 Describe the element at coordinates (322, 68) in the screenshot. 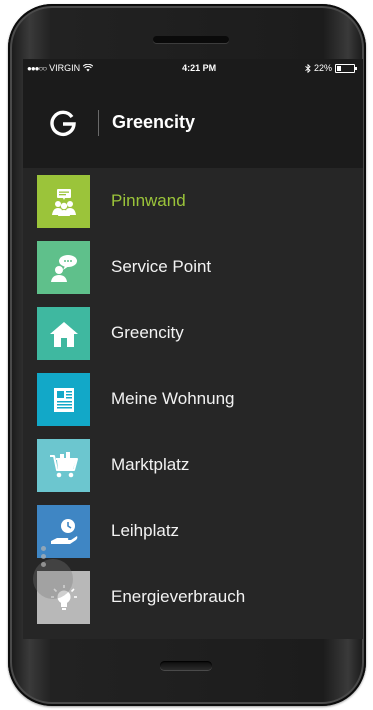

I see `battery-percent: 22%` at that location.